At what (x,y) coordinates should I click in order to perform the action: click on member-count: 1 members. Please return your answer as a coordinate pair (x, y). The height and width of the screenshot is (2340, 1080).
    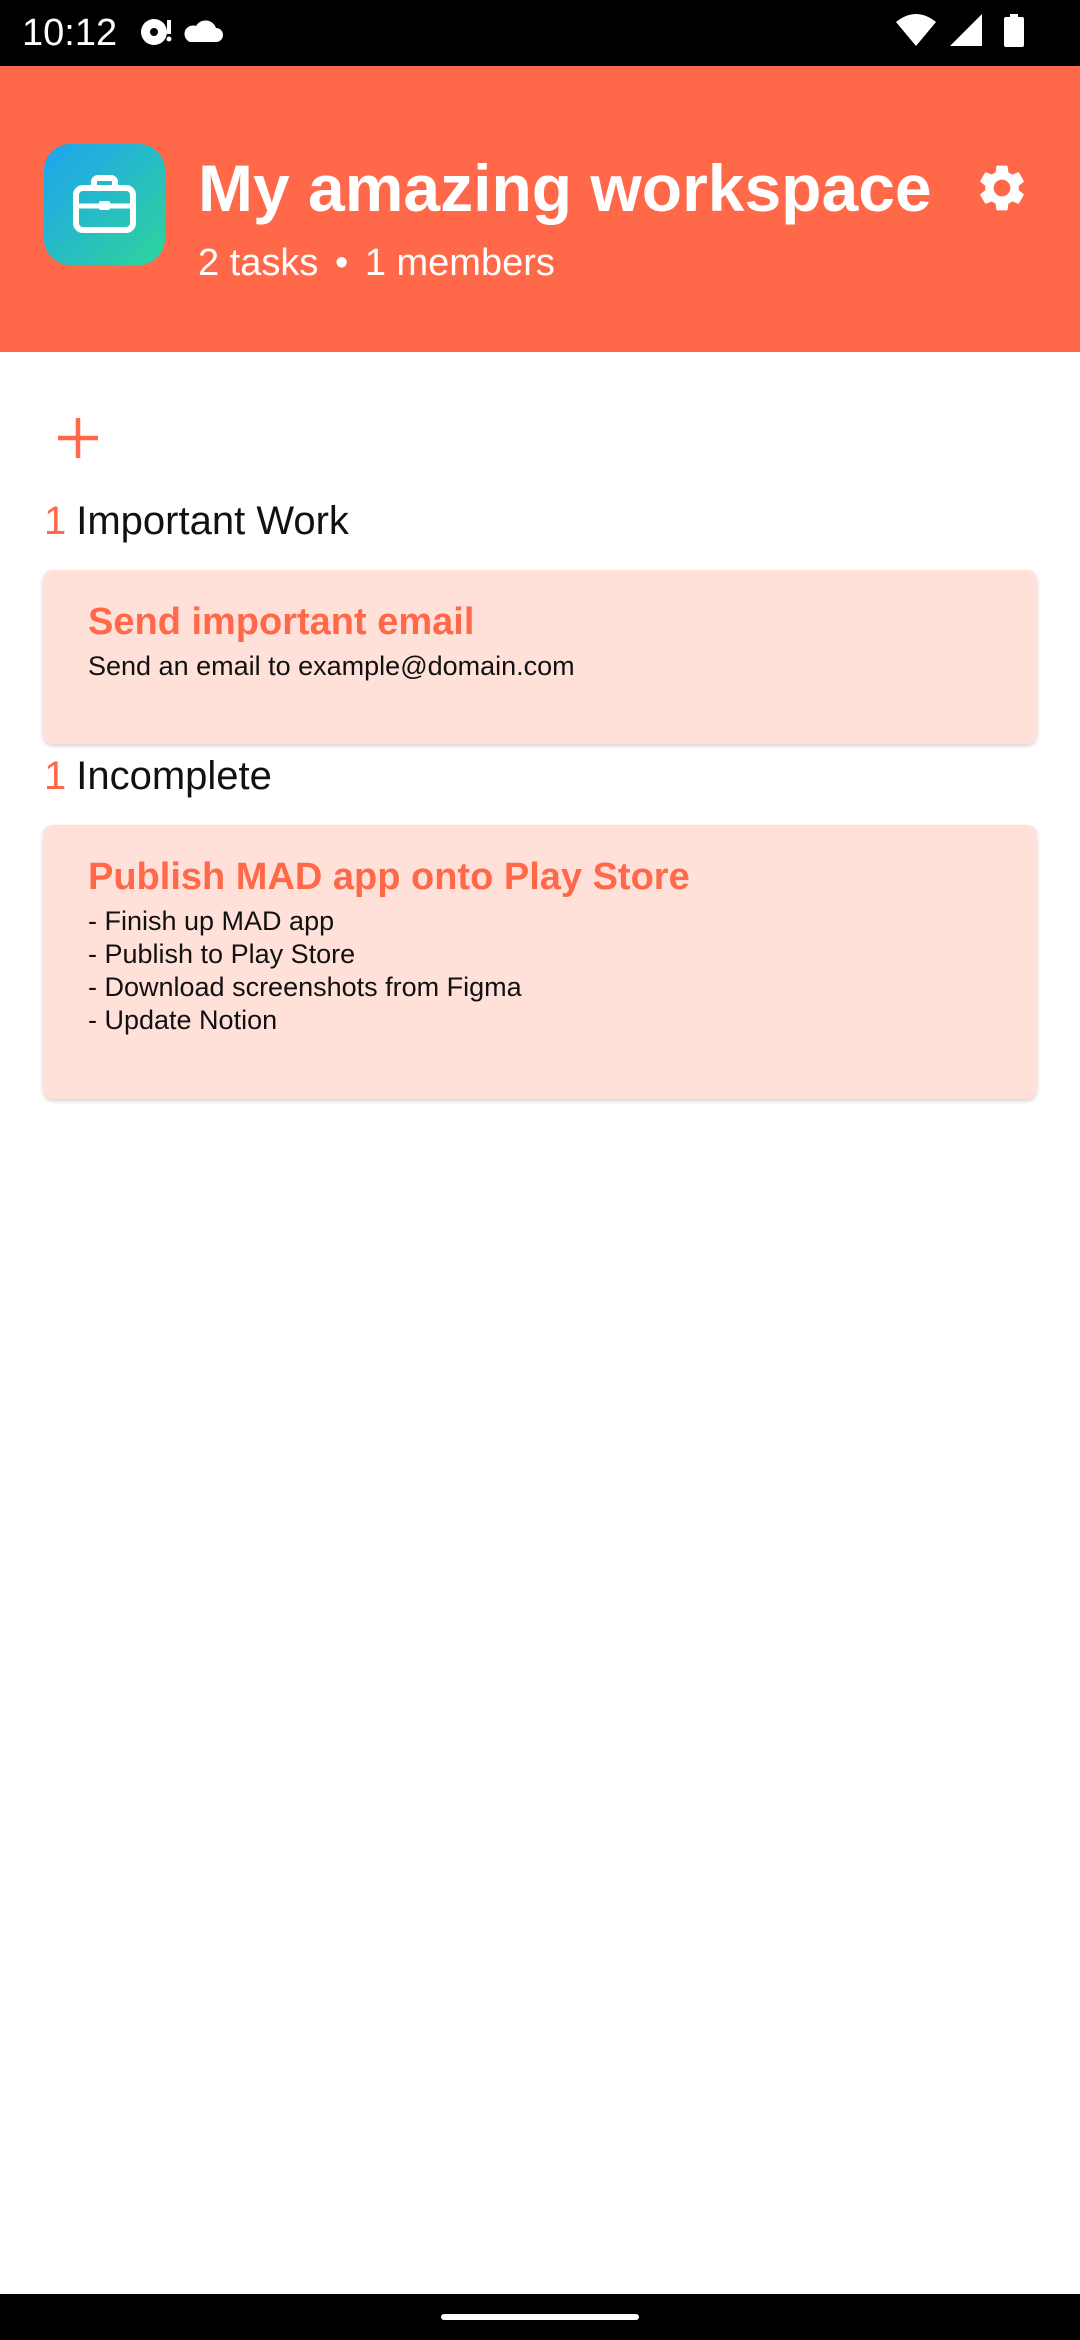
    Looking at the image, I should click on (459, 263).